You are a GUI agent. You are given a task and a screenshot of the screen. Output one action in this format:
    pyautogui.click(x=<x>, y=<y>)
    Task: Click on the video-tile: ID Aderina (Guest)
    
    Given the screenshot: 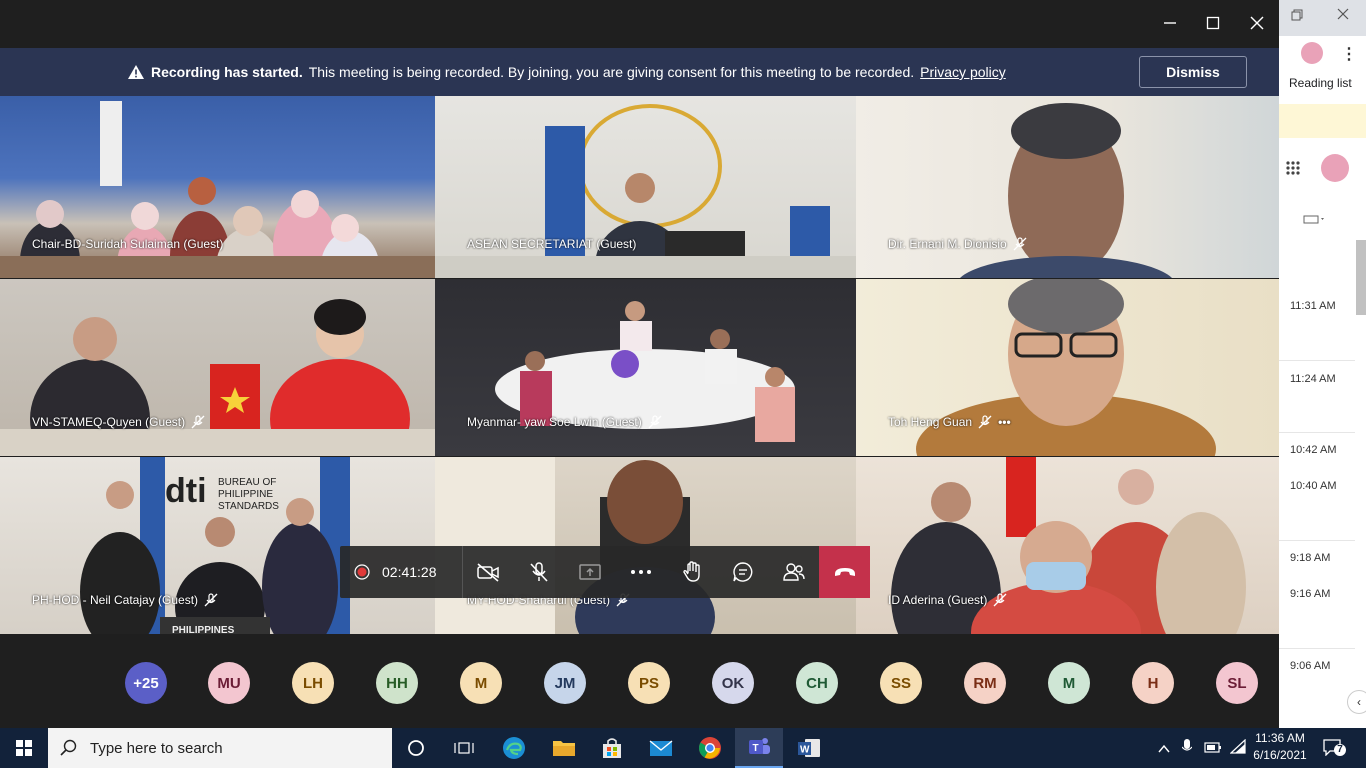 What is the action you would take?
    pyautogui.click(x=1067, y=545)
    